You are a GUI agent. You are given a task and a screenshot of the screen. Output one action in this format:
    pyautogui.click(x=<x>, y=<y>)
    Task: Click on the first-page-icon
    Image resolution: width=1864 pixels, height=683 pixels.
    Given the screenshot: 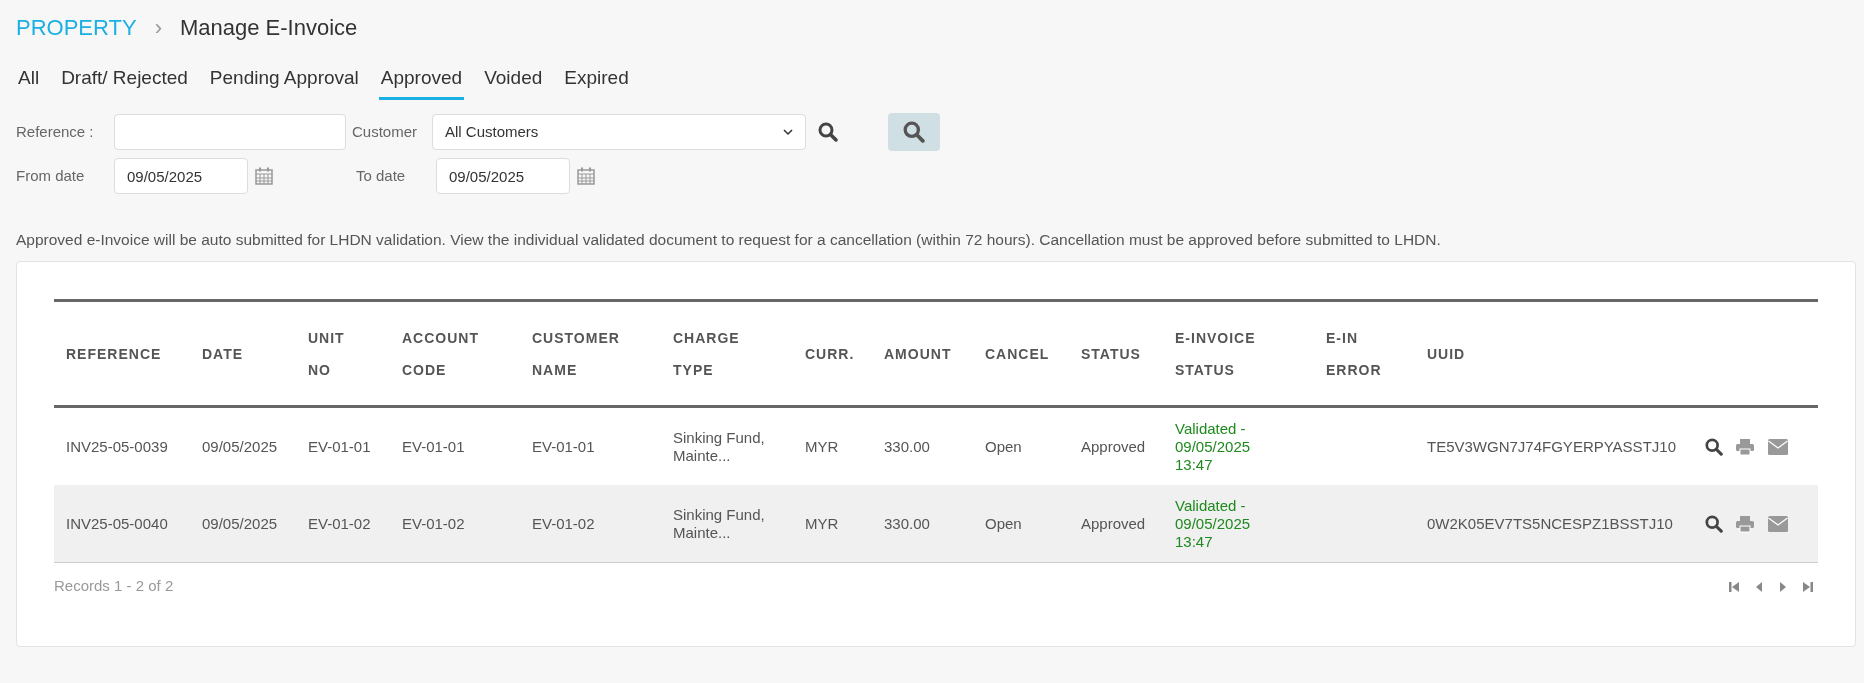 What is the action you would take?
    pyautogui.click(x=1734, y=586)
    